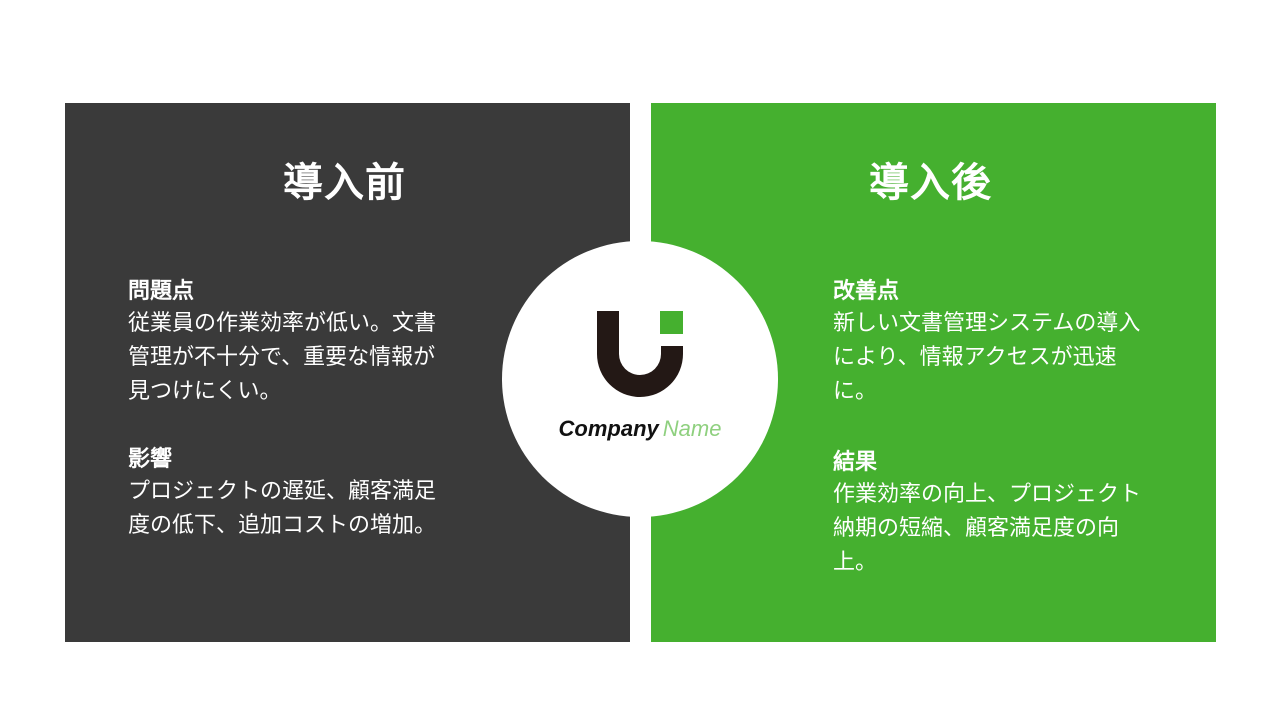 The height and width of the screenshot is (720, 1280). I want to click on results-body: 作業効率の向上、プロジェクト納期の短縮、顧客満足度の向上。, so click(987, 528).